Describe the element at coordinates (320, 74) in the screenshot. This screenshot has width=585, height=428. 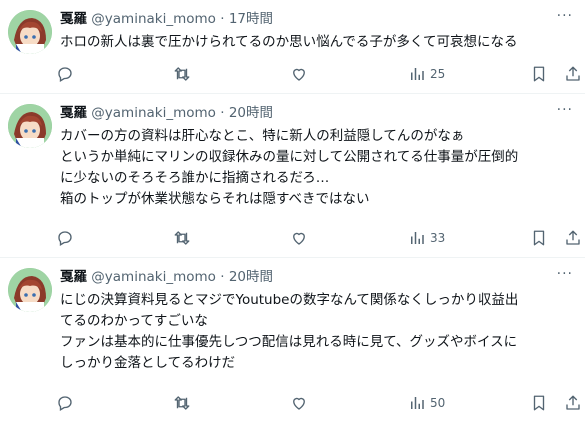
I see `action-bar: 25` at that location.